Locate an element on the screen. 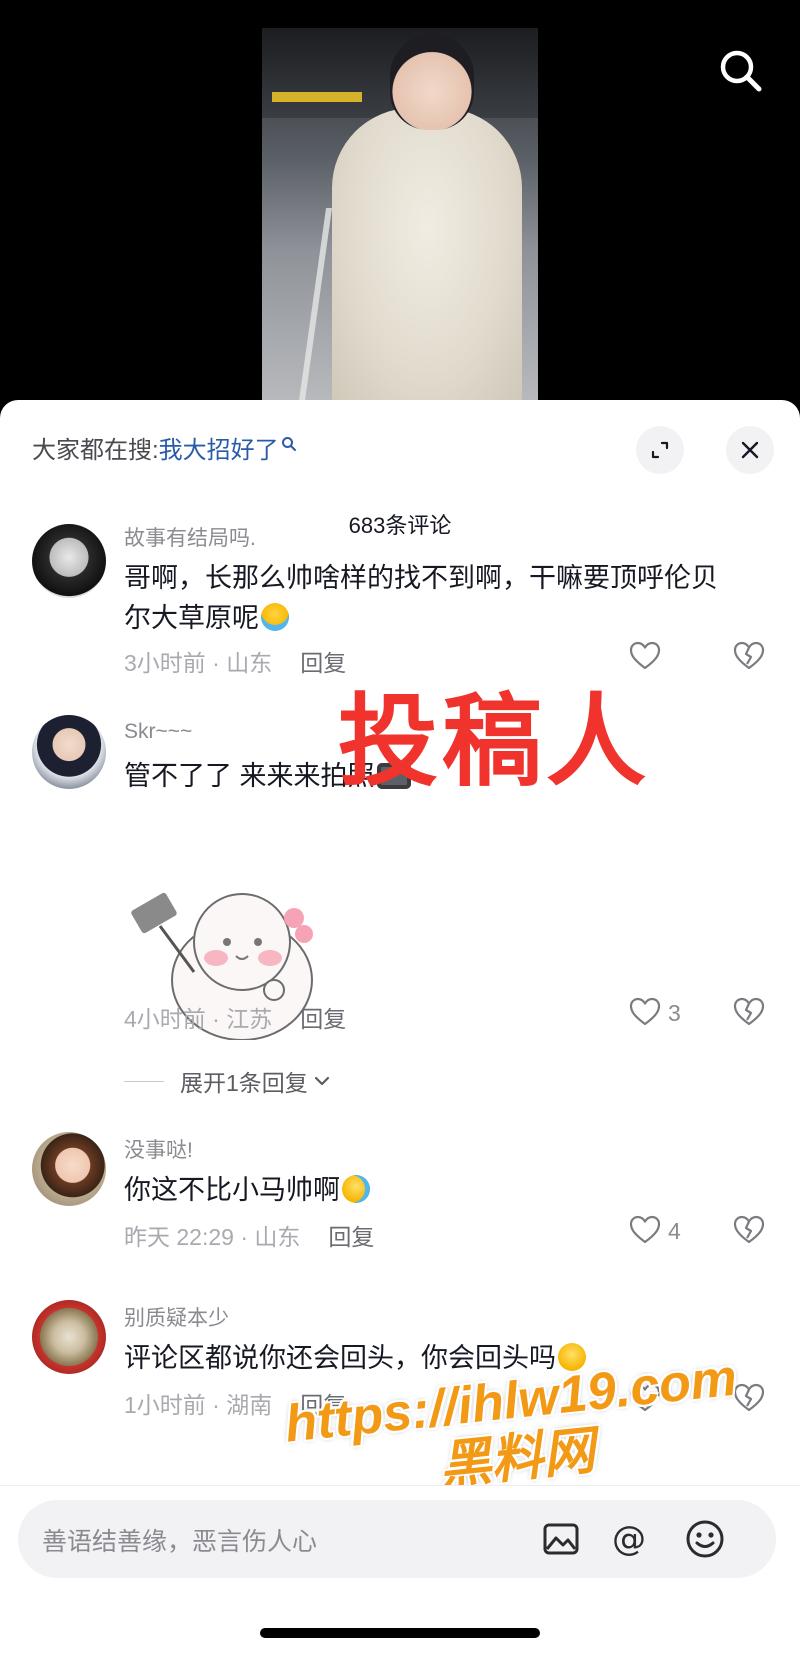 Image resolution: width=800 pixels, height=1666 pixels. expand-icon is located at coordinates (660, 450).